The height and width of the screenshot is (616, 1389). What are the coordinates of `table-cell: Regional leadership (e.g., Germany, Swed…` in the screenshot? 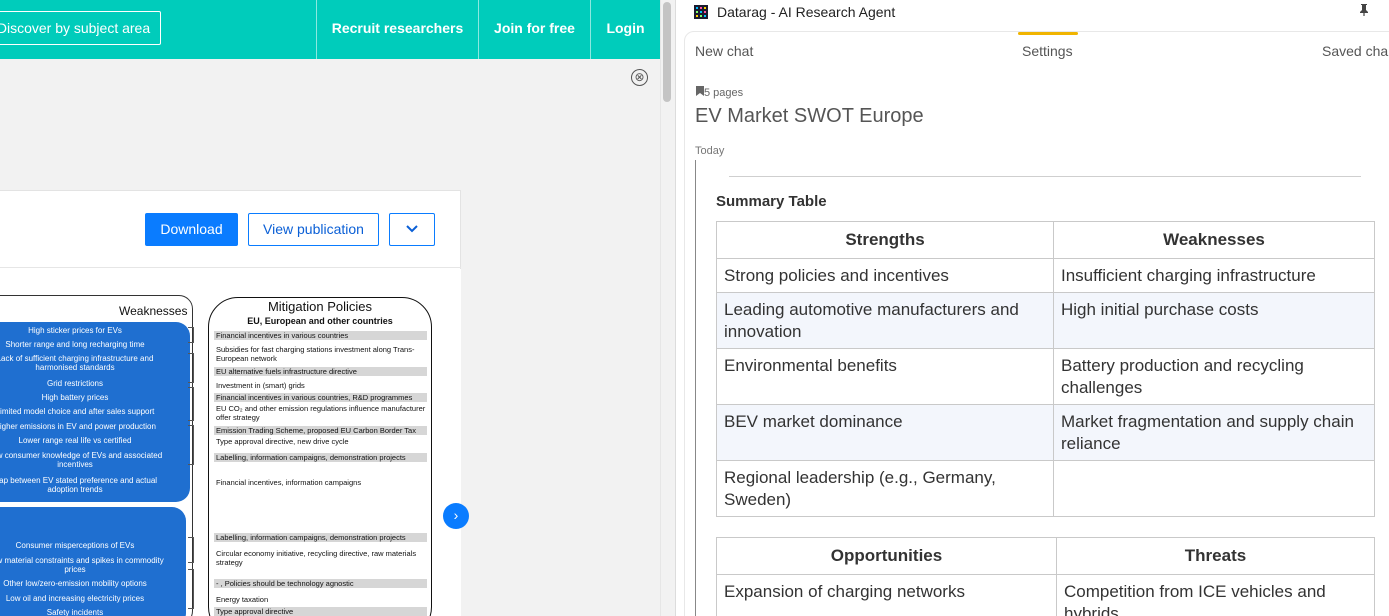 It's located at (885, 488).